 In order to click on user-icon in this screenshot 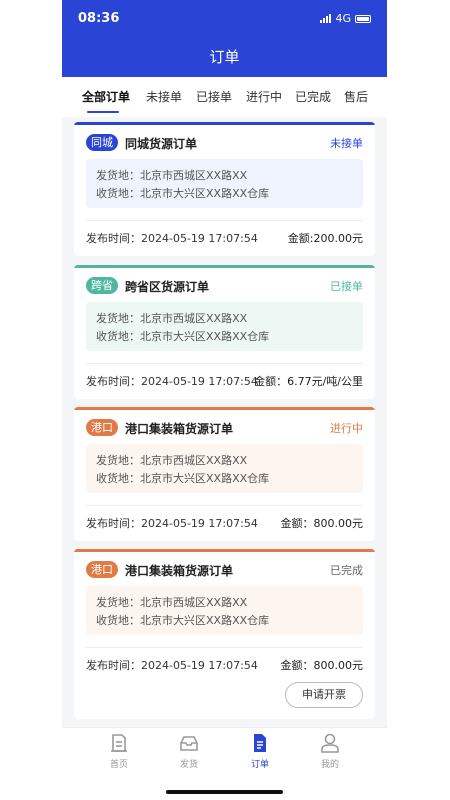, I will do `click(330, 743)`.